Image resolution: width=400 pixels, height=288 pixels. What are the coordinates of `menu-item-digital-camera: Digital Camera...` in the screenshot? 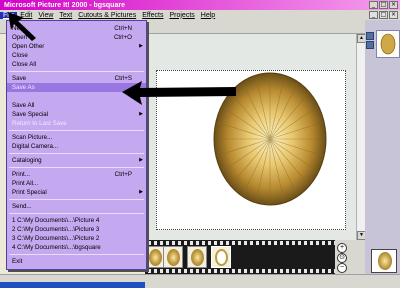 It's located at (76, 146).